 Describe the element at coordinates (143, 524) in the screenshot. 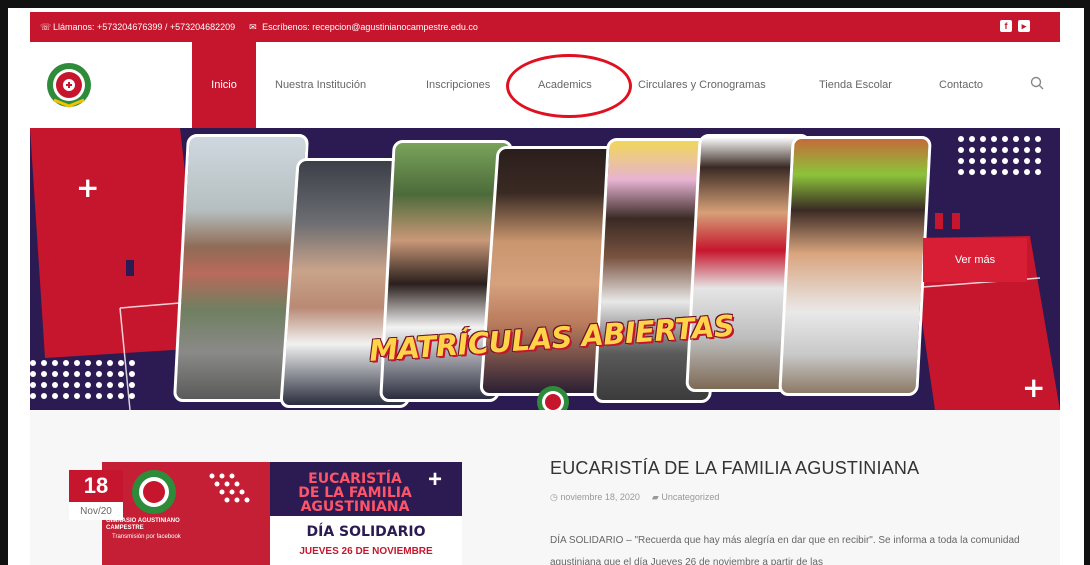

I see `thumbnail-school-name: GIMNASIO AGUSTINIANO CAMPESTRE` at that location.